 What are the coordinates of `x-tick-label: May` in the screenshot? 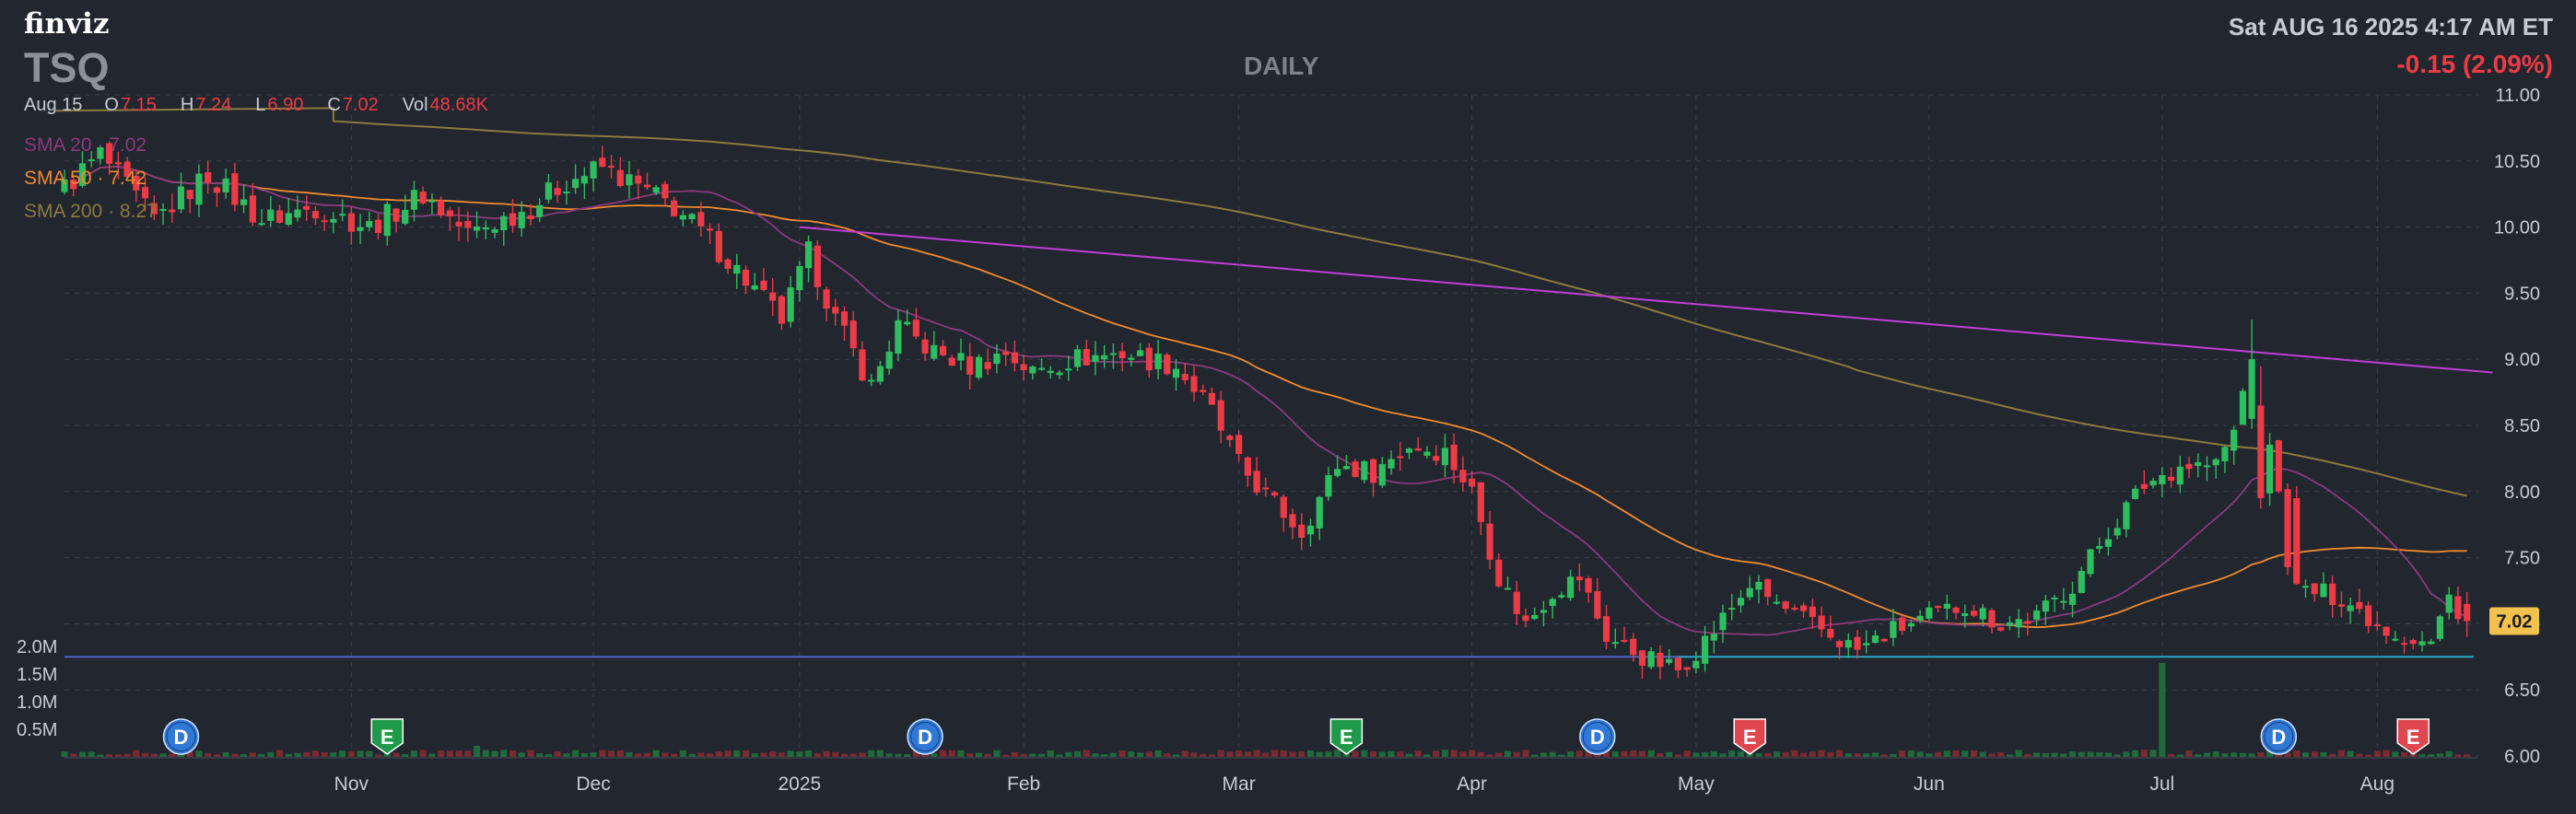 It's located at (1696, 784).